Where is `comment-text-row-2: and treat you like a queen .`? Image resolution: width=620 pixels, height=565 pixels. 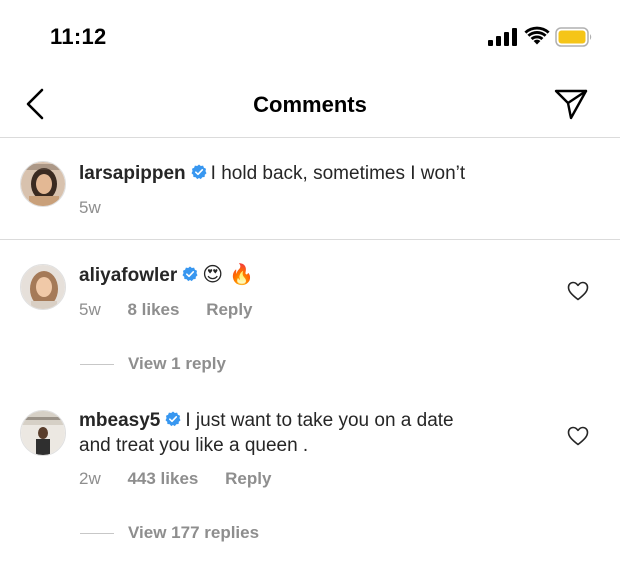
comment-text-row-2: and treat you like a queen . is located at coordinates (193, 445).